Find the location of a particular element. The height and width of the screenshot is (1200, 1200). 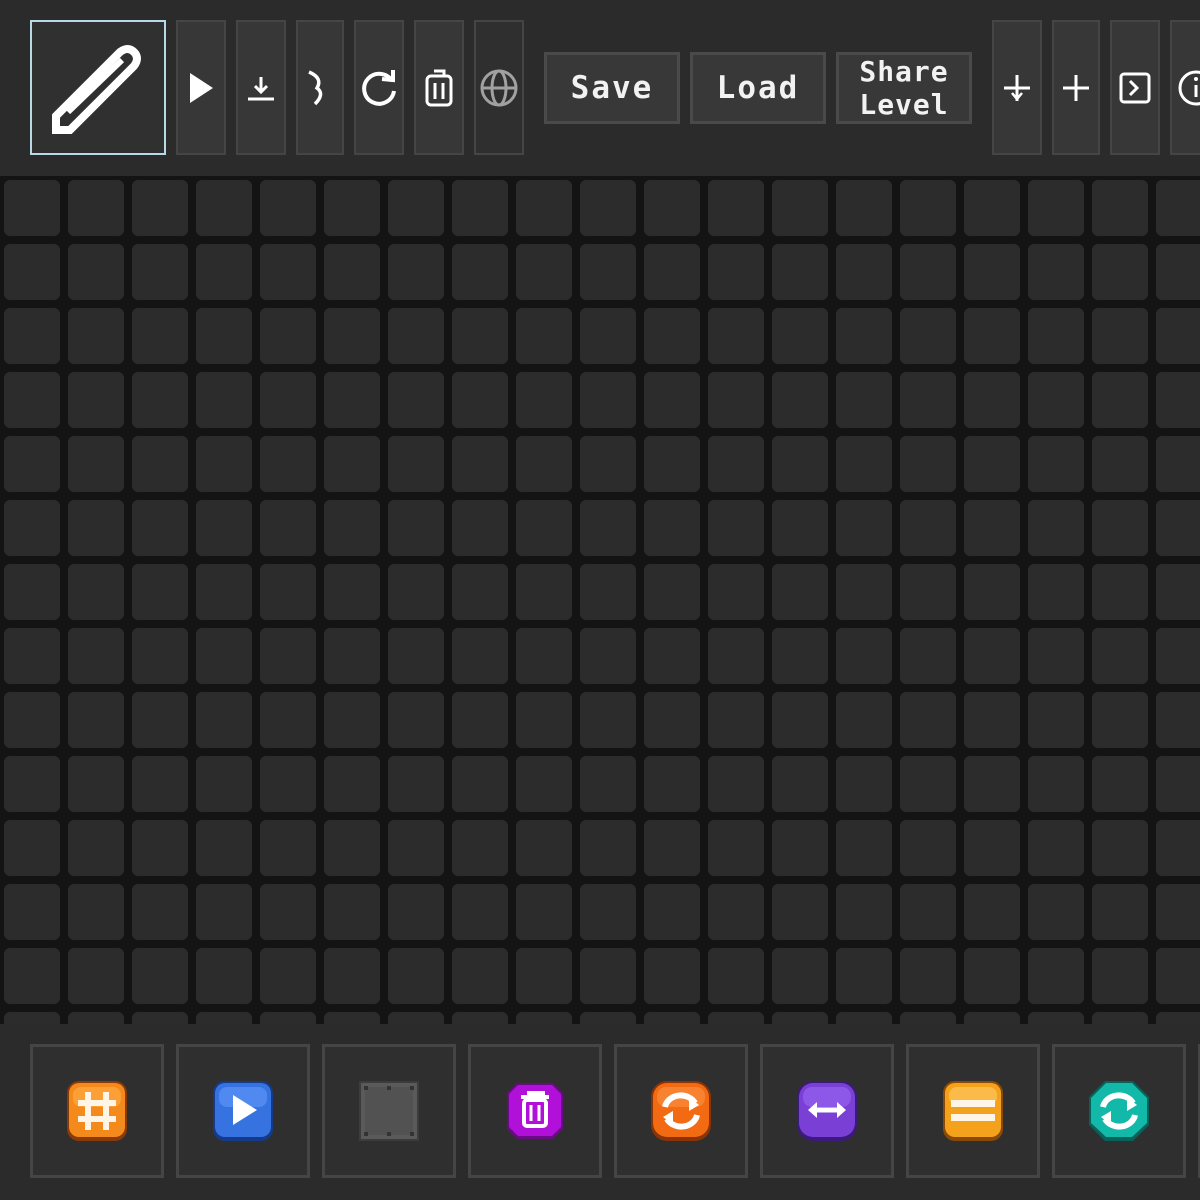

info-button is located at coordinates (1185, 87).